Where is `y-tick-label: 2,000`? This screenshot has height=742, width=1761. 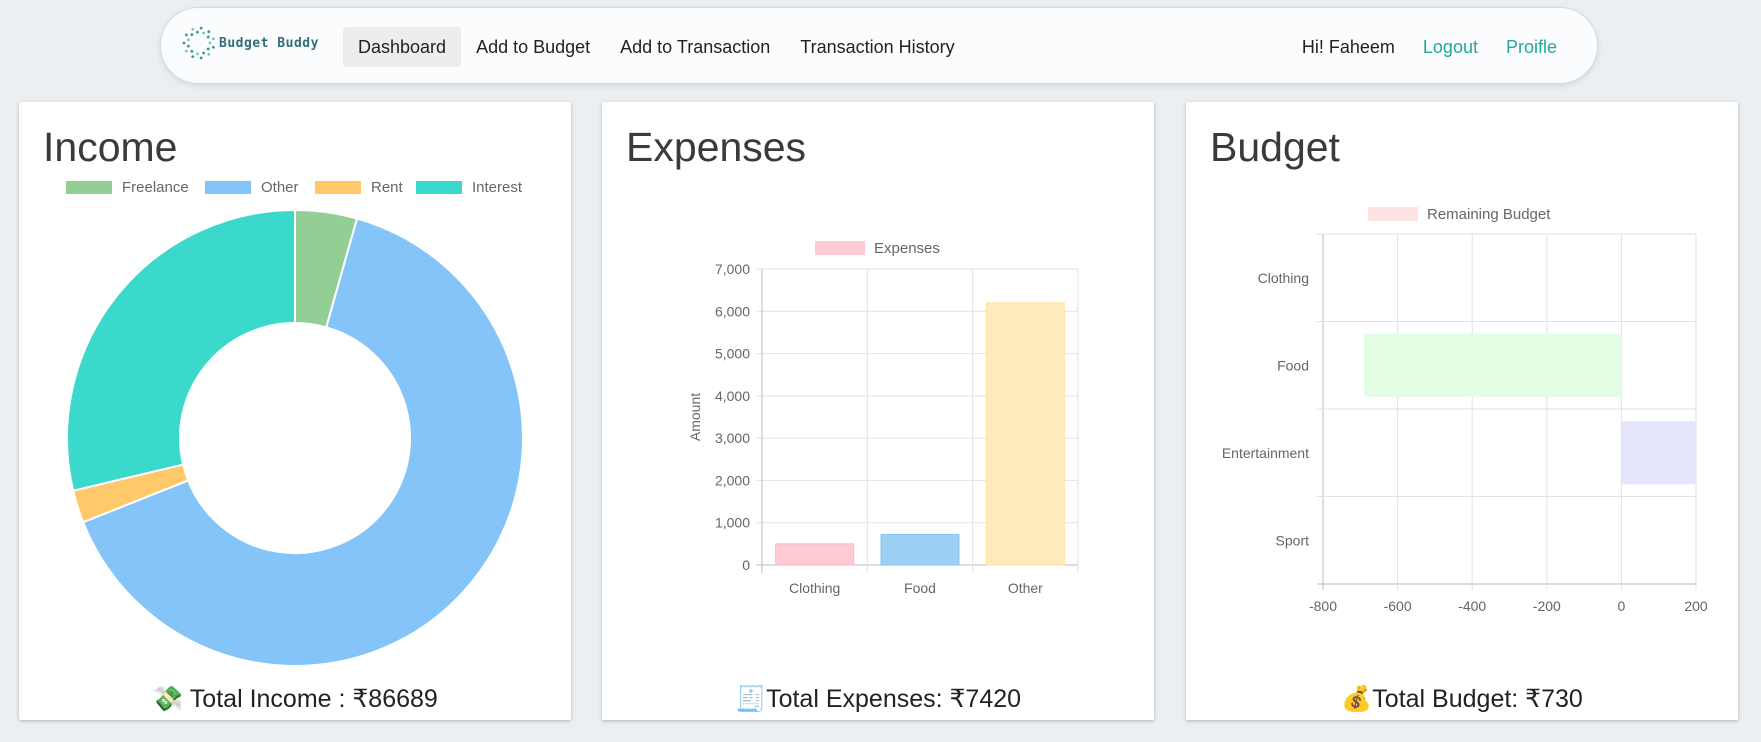
y-tick-label: 2,000 is located at coordinates (732, 480).